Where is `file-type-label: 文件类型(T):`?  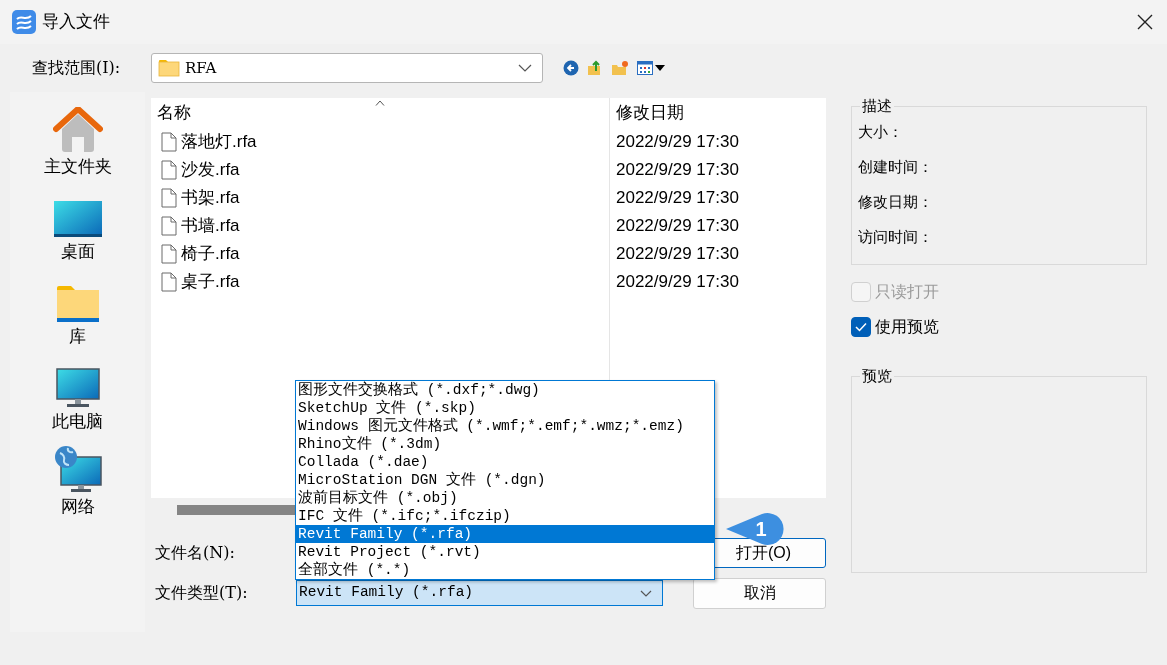 file-type-label: 文件类型(T): is located at coordinates (202, 593).